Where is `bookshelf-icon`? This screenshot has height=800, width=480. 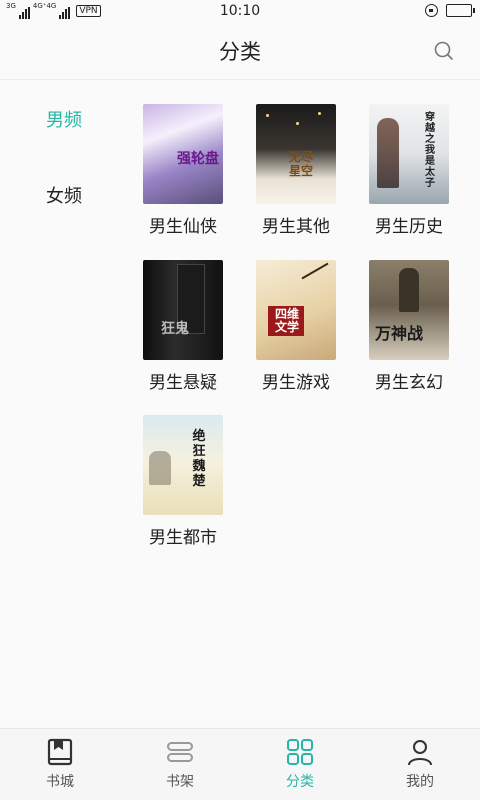 bookshelf-icon is located at coordinates (180, 752).